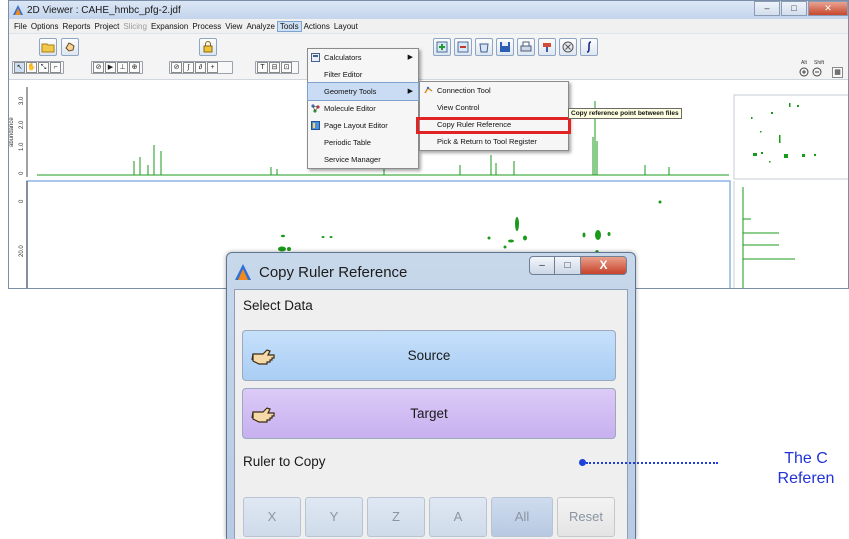  Describe the element at coordinates (484, 47) in the screenshot. I see `trash-icon` at that location.